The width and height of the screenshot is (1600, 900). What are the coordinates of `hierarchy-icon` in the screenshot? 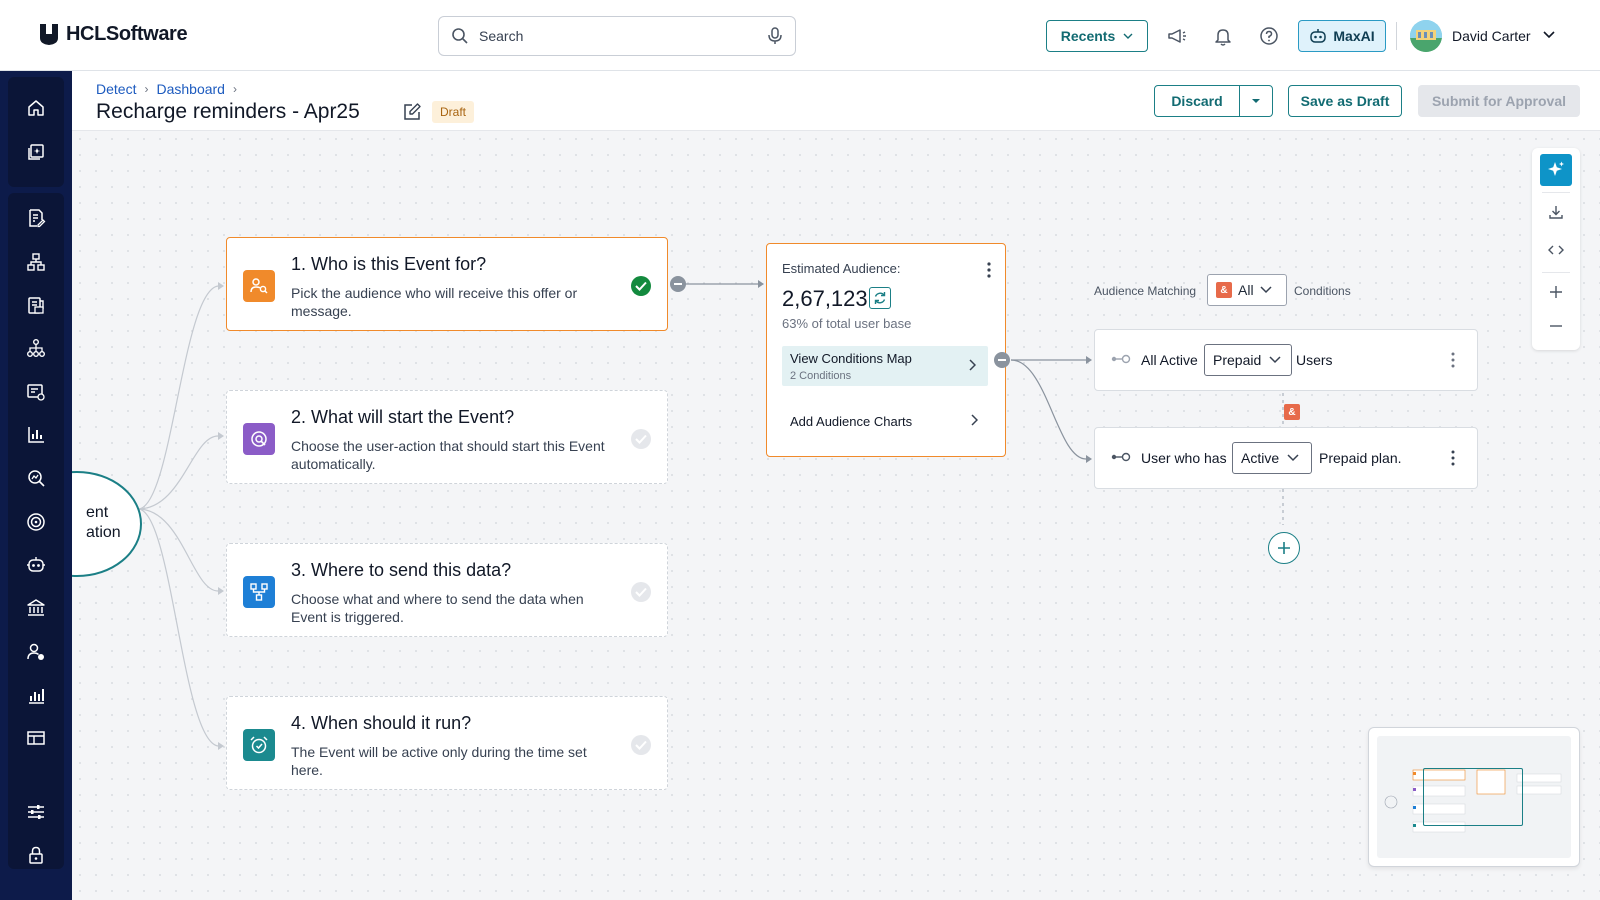 It's located at (36, 348).